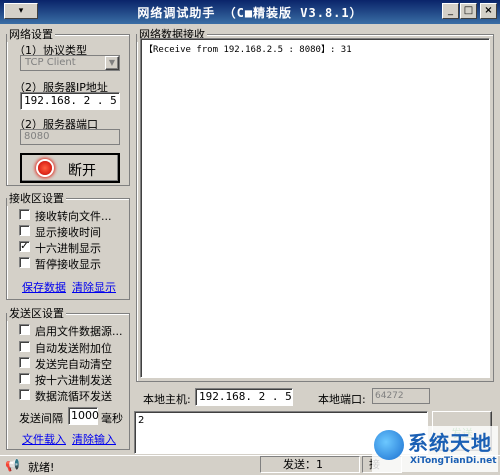 This screenshot has width=500, height=475. Describe the element at coordinates (450, 11) in the screenshot. I see `minimize-button: _` at that location.